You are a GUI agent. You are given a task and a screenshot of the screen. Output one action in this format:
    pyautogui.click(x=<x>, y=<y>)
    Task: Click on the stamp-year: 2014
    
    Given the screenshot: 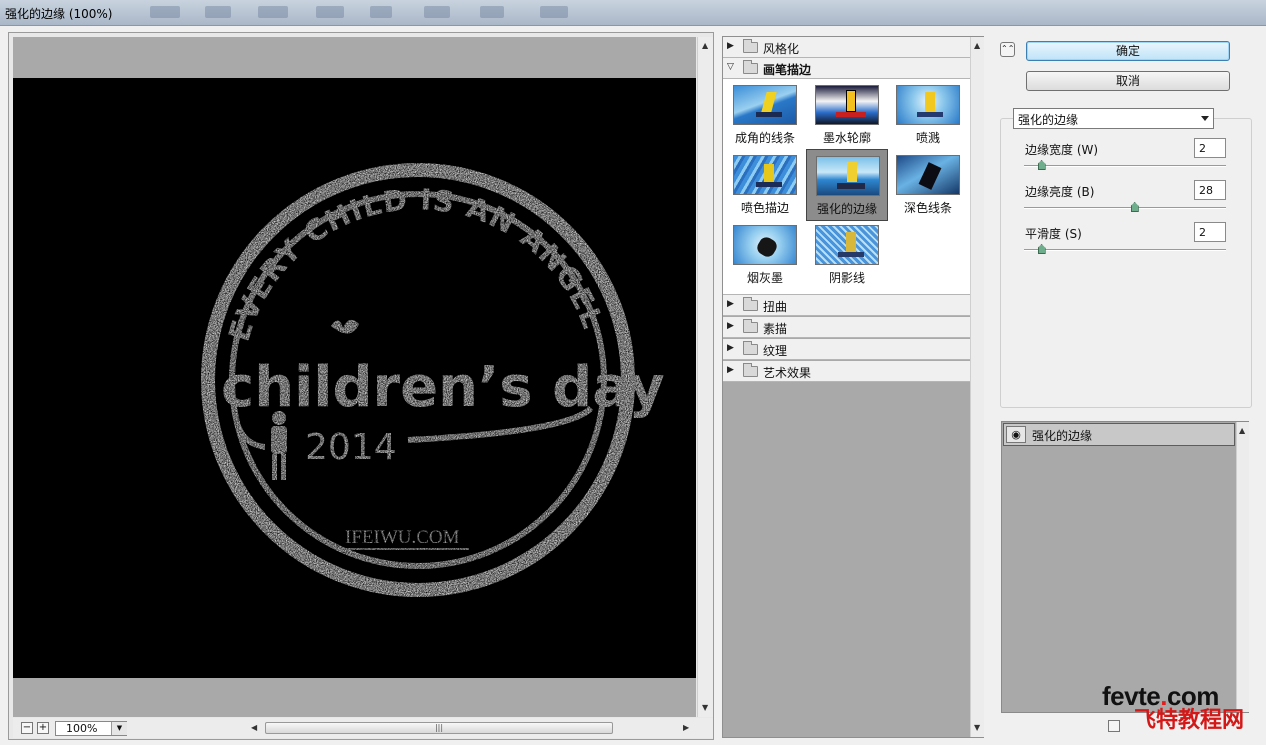 What is the action you would take?
    pyautogui.click(x=351, y=447)
    